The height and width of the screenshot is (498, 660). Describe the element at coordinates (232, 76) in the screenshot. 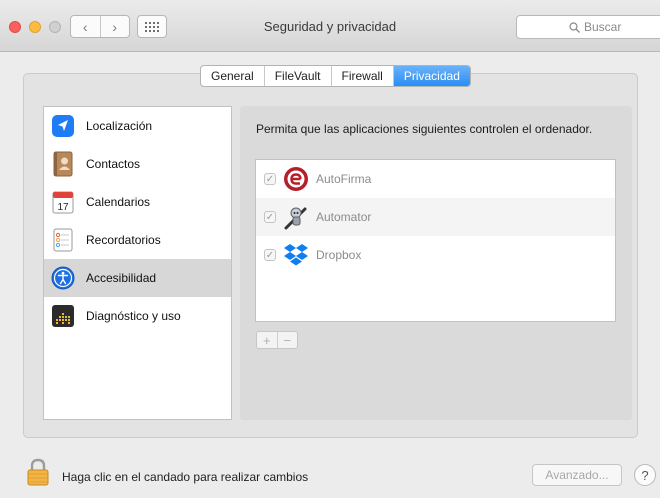

I see `tab-general: General` at that location.